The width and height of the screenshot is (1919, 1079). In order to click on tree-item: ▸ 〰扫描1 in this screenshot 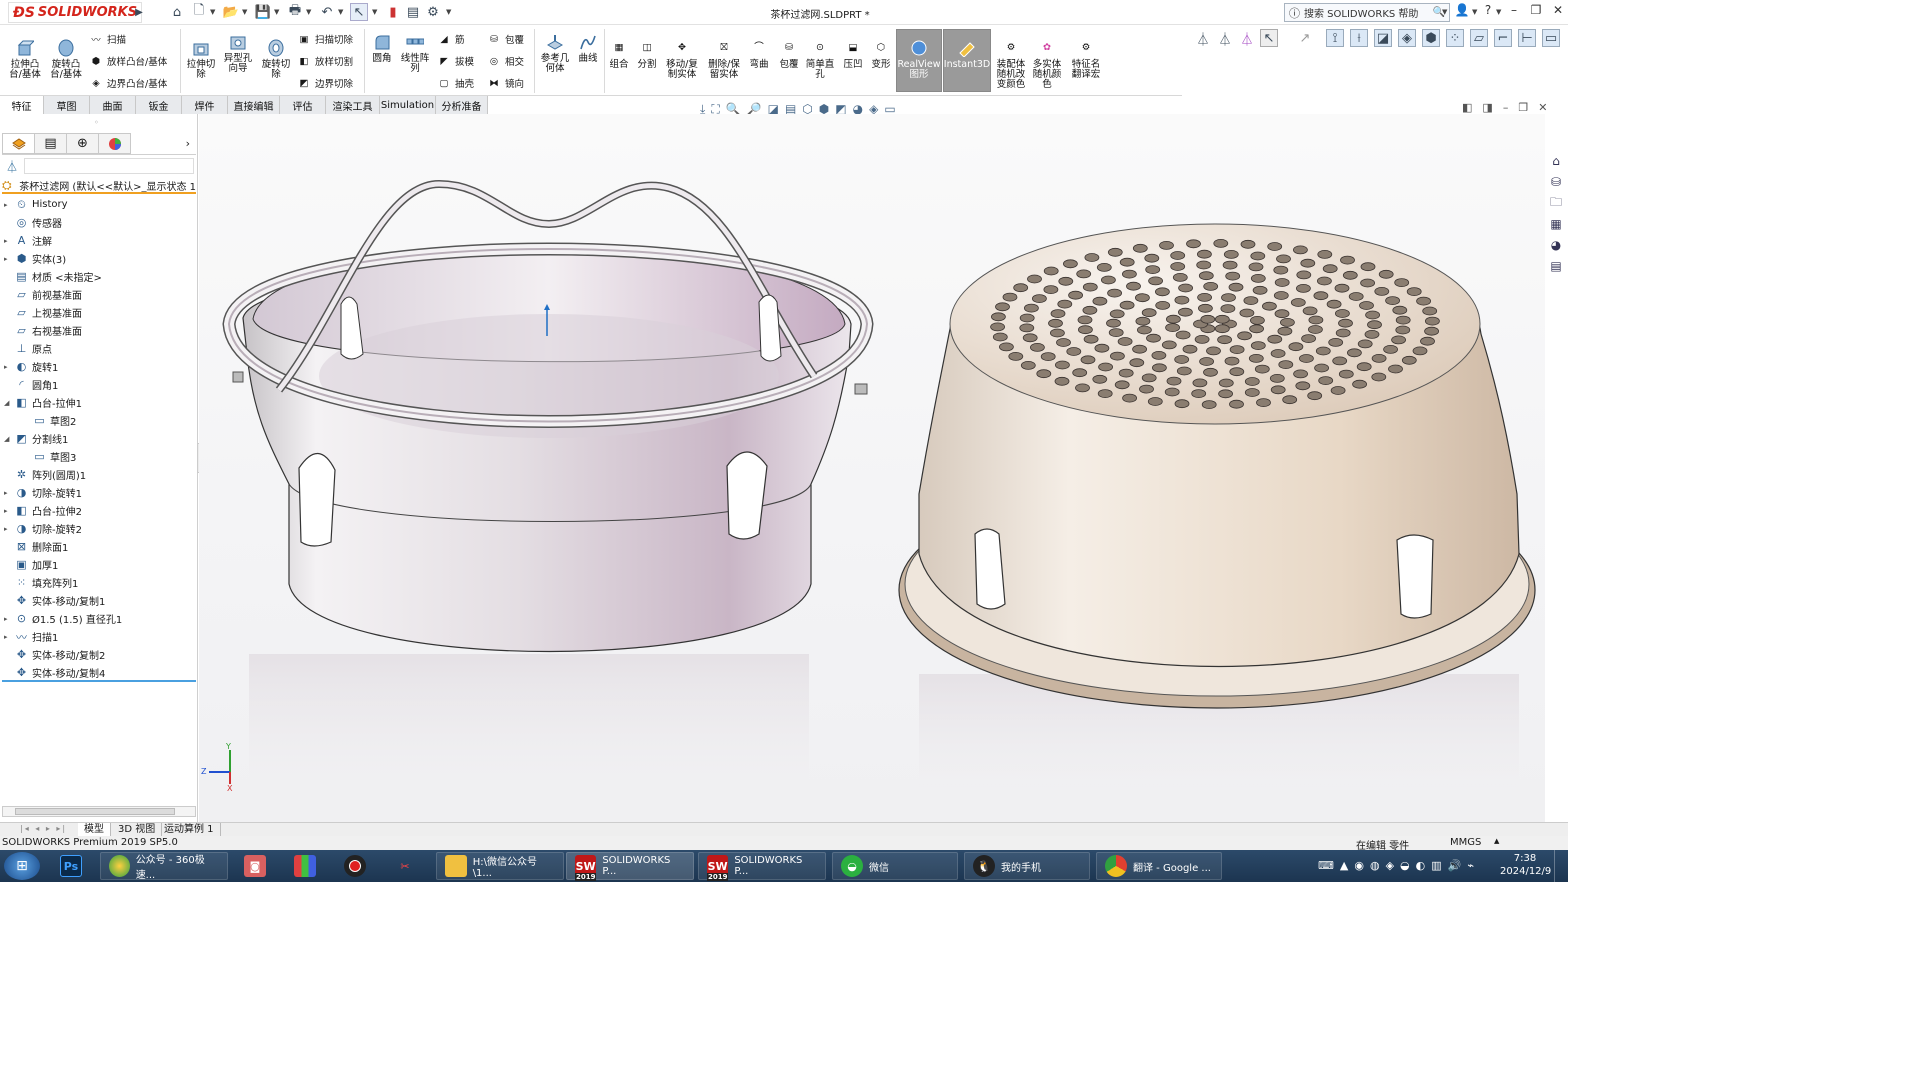, I will do `click(31, 636)`.